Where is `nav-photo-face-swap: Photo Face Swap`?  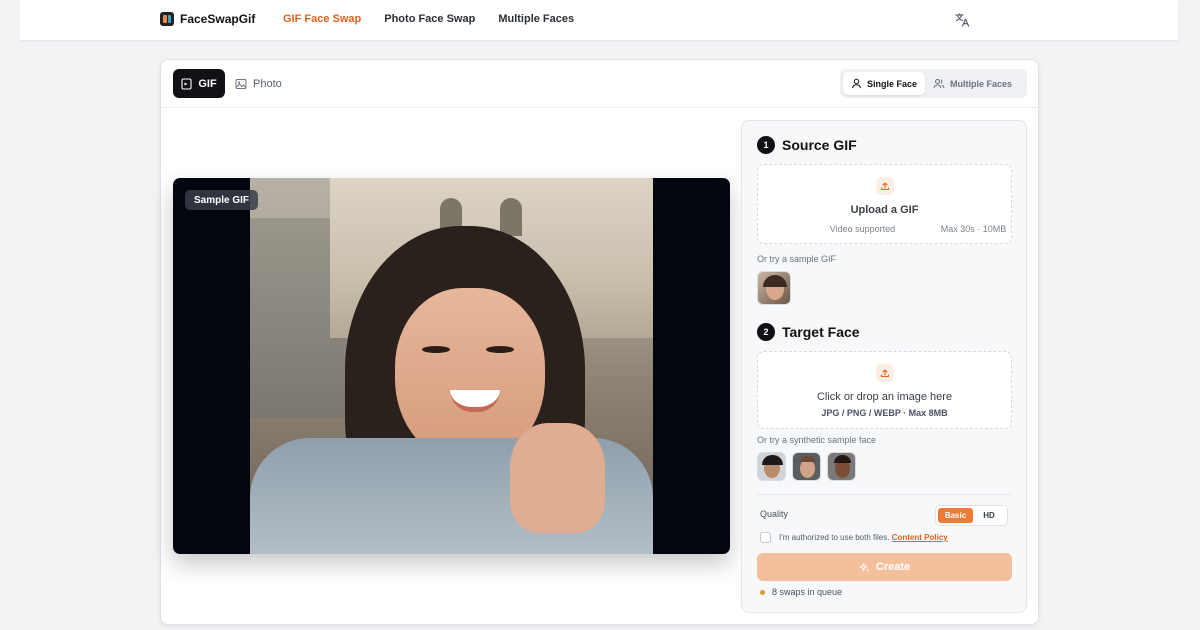 nav-photo-face-swap: Photo Face Swap is located at coordinates (429, 19).